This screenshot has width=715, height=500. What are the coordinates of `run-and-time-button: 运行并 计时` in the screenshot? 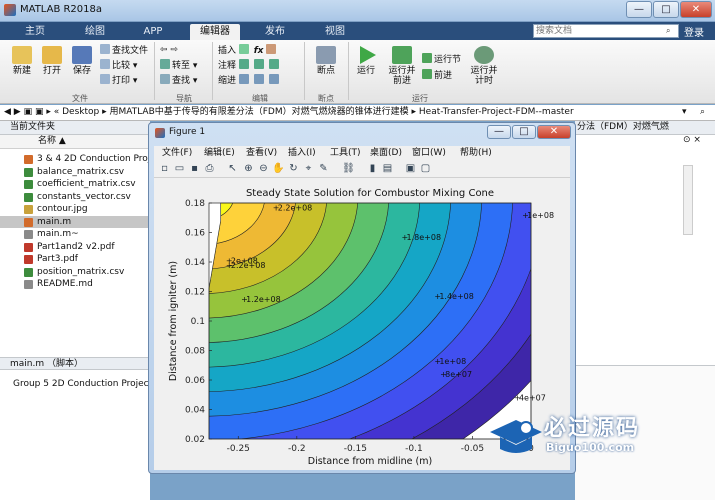 It's located at (484, 66).